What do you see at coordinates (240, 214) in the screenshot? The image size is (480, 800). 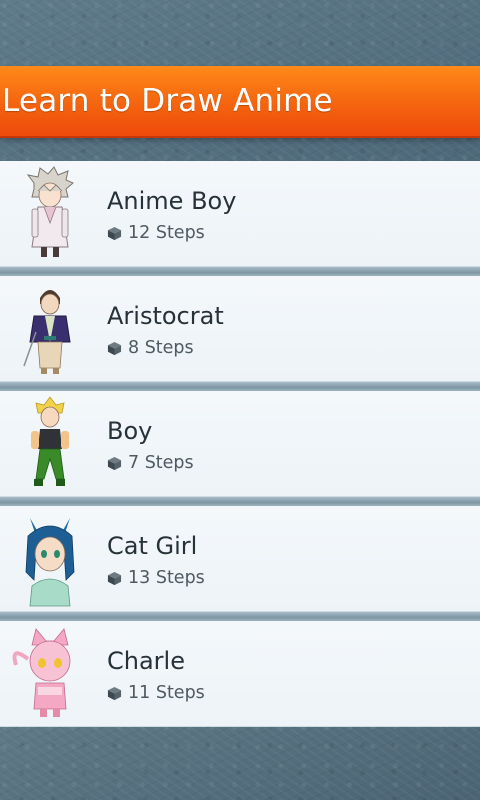 I see `list-item: Anime Boy 12 Steps` at bounding box center [240, 214].